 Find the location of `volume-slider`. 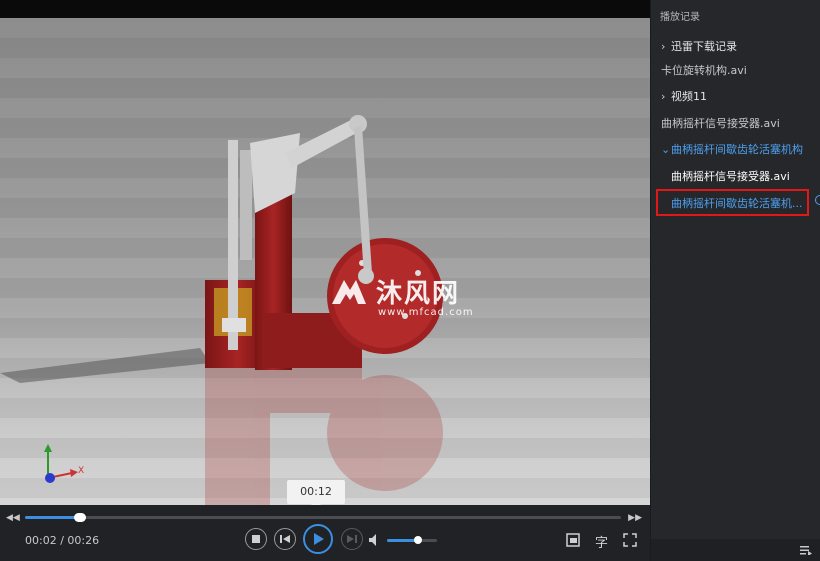

volume-slider is located at coordinates (412, 540).